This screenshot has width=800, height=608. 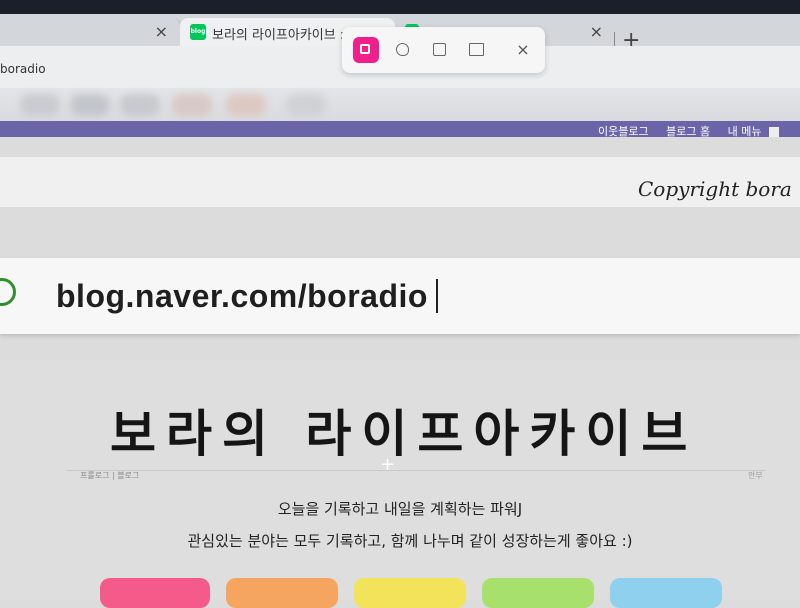 I want to click on url-input: blog.naver.com/boradio, so click(x=247, y=296).